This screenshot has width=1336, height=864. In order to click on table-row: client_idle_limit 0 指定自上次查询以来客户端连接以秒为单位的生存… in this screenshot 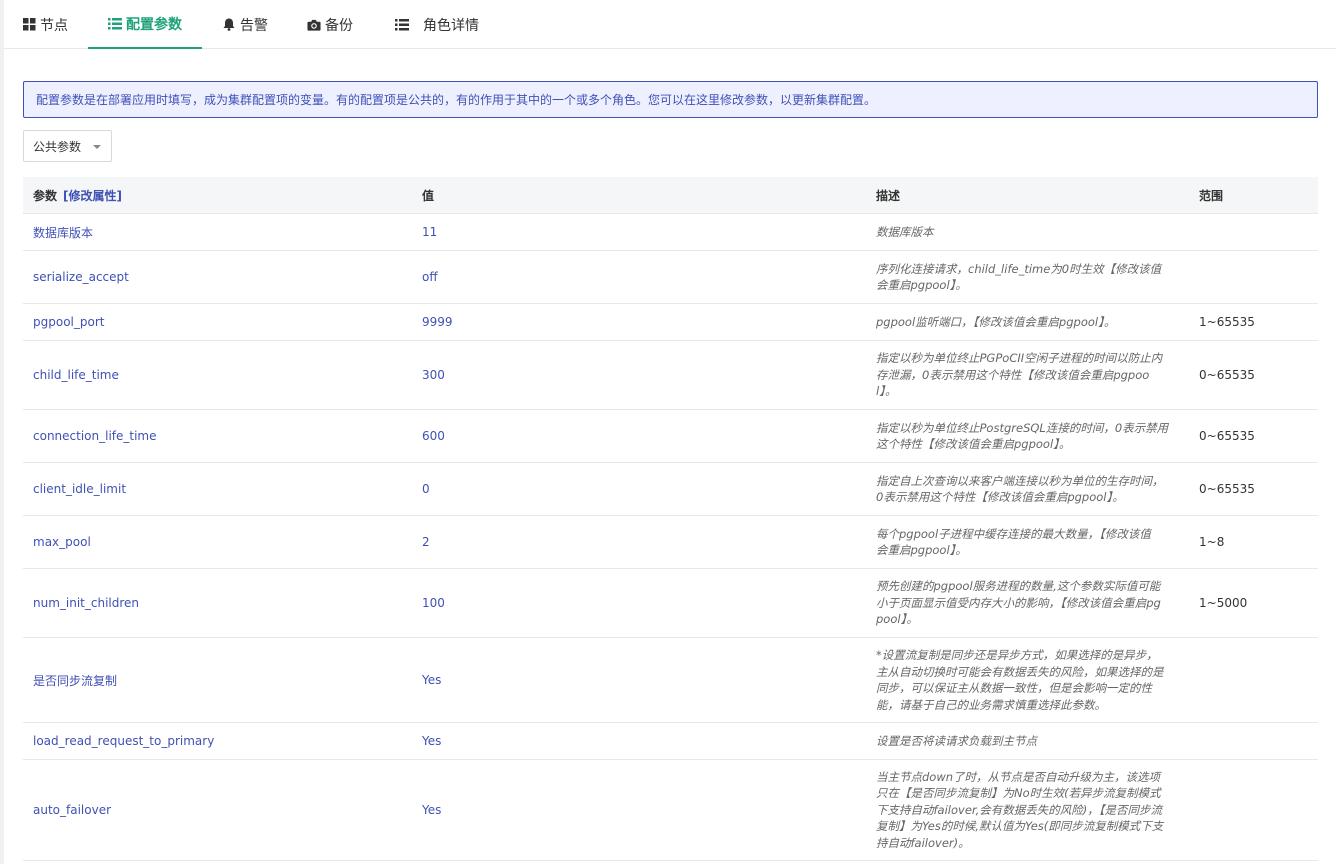, I will do `click(670, 489)`.